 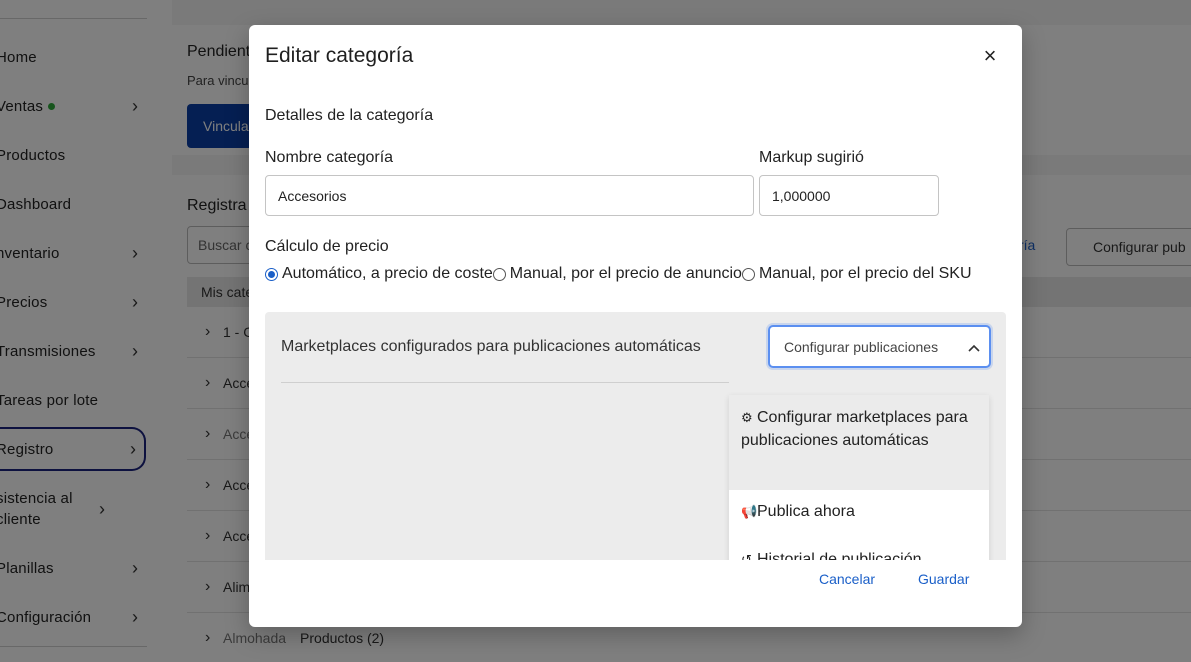 What do you see at coordinates (327, 246) in the screenshot?
I see `price-calc-label: Cálculo de precio` at bounding box center [327, 246].